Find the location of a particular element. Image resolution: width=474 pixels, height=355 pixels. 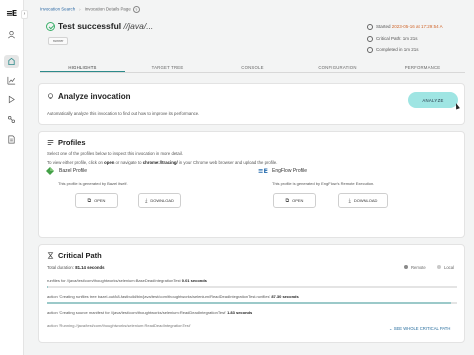

tab-performance: PERFORMANCE is located at coordinates (422, 68).